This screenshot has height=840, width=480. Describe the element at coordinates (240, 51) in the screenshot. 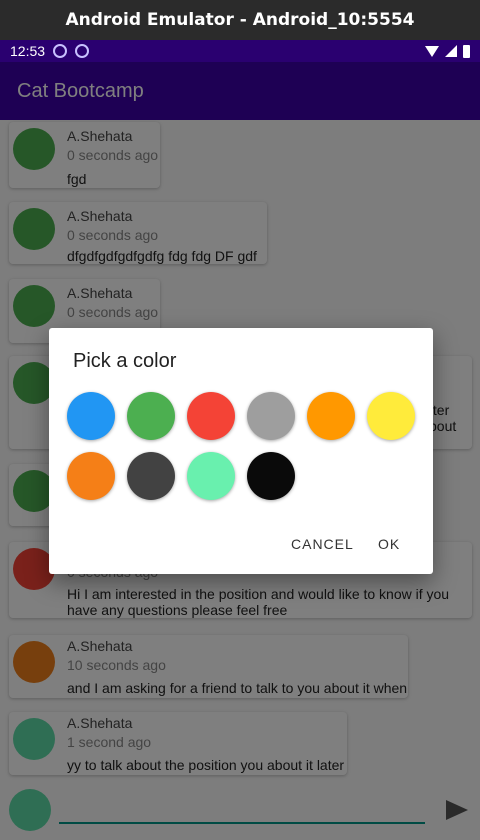

I see `status-bar: 12:53` at that location.